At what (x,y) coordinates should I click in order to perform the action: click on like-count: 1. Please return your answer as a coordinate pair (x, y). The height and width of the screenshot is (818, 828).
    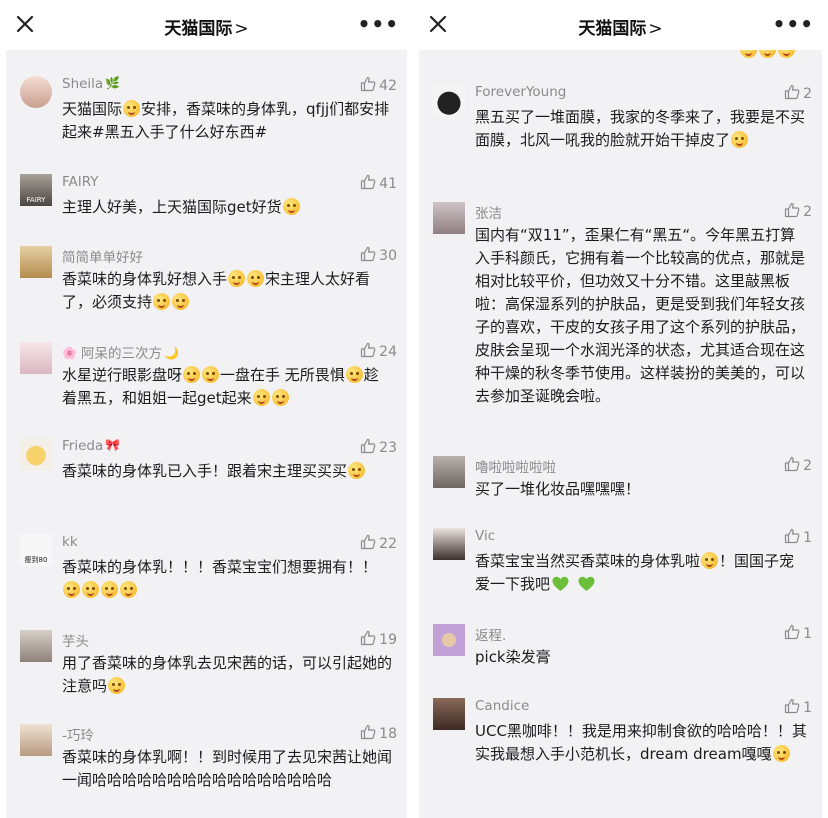
    Looking at the image, I should click on (807, 634).